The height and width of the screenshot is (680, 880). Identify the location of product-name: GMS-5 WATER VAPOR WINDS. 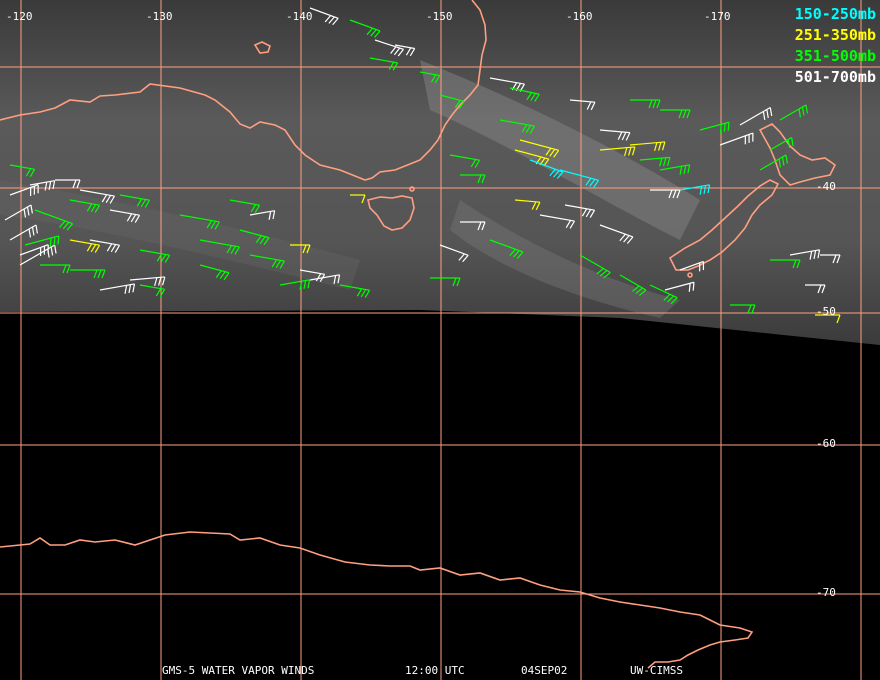
(238, 670).